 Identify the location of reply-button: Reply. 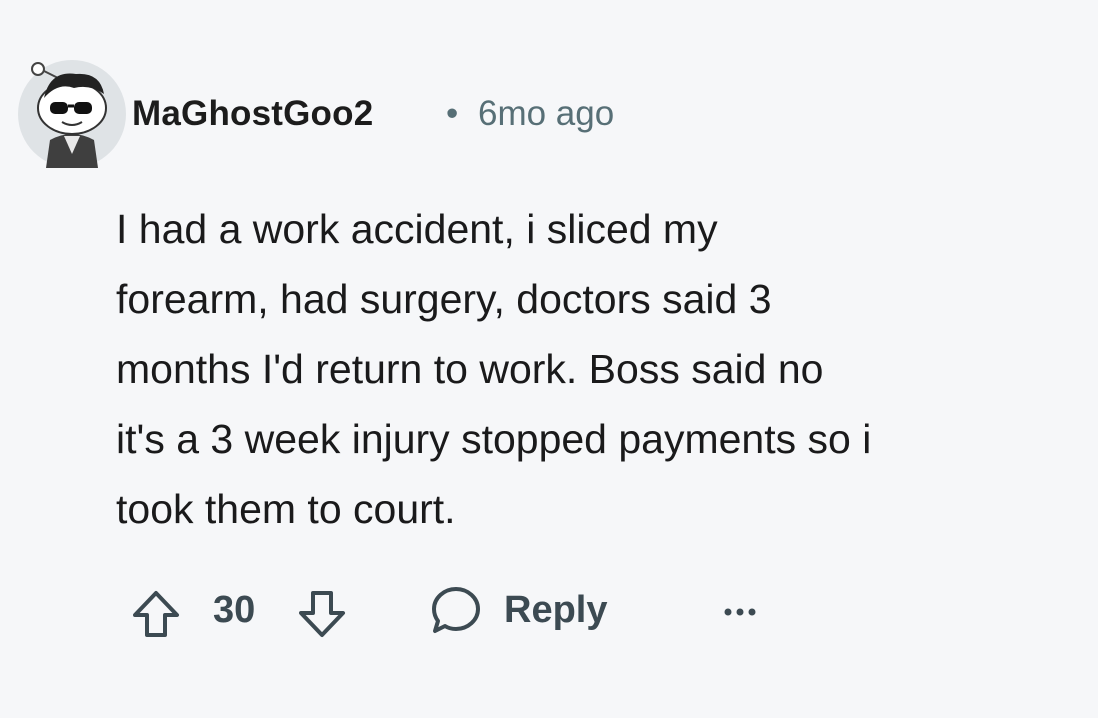
(517, 610).